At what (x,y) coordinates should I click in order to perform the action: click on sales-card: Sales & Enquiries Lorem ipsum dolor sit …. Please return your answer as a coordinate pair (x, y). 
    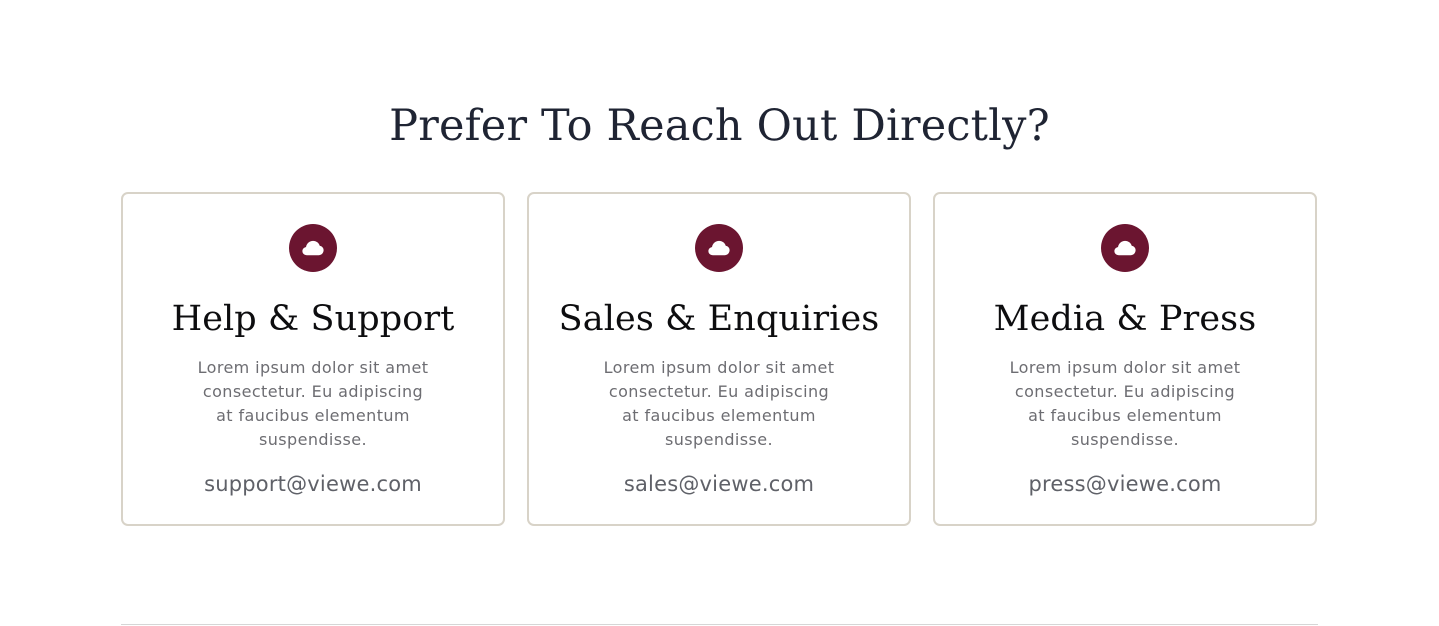
    Looking at the image, I should click on (719, 359).